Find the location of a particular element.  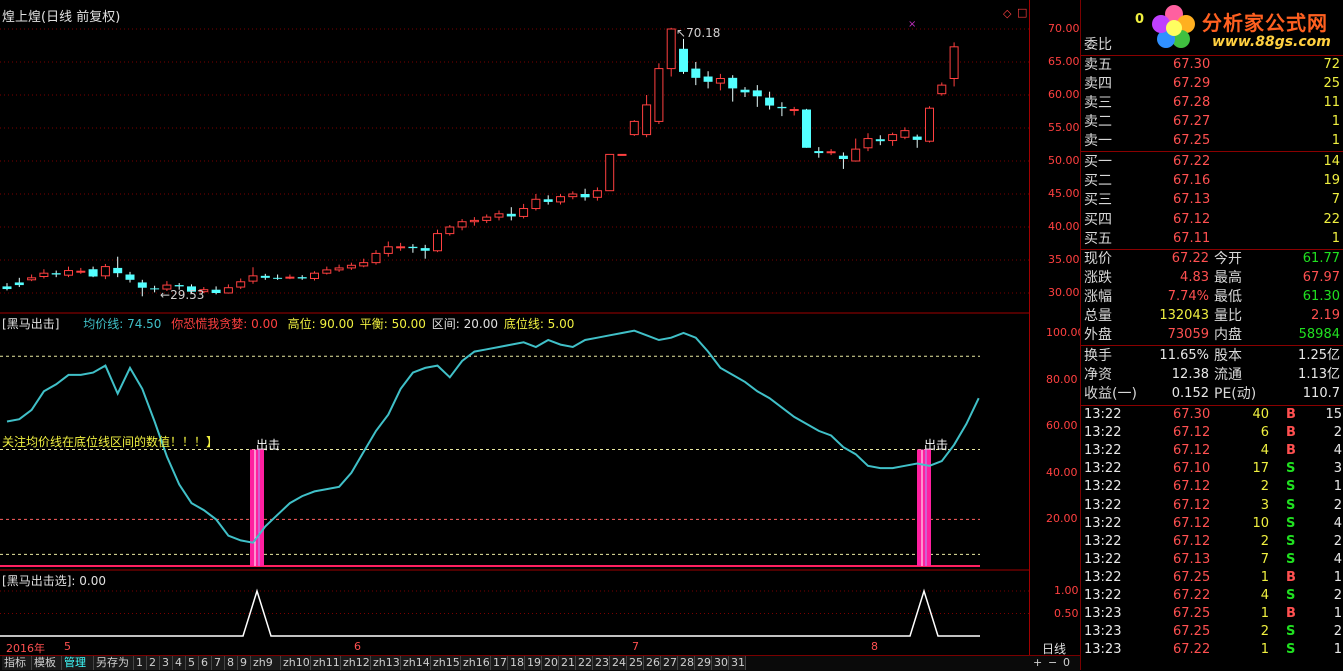

tab-zh10: zh10 is located at coordinates (296, 663).